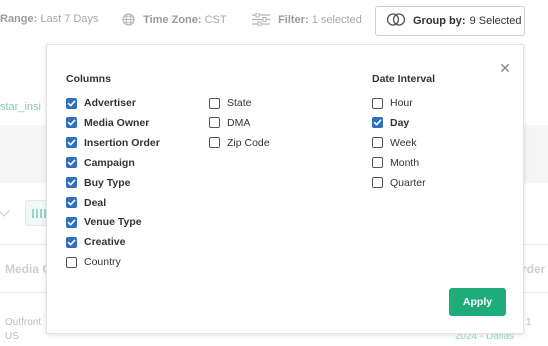 Image resolution: width=548 pixels, height=346 pixels. Describe the element at coordinates (439, 21) in the screenshot. I see `group-by-label: Group by:` at that location.